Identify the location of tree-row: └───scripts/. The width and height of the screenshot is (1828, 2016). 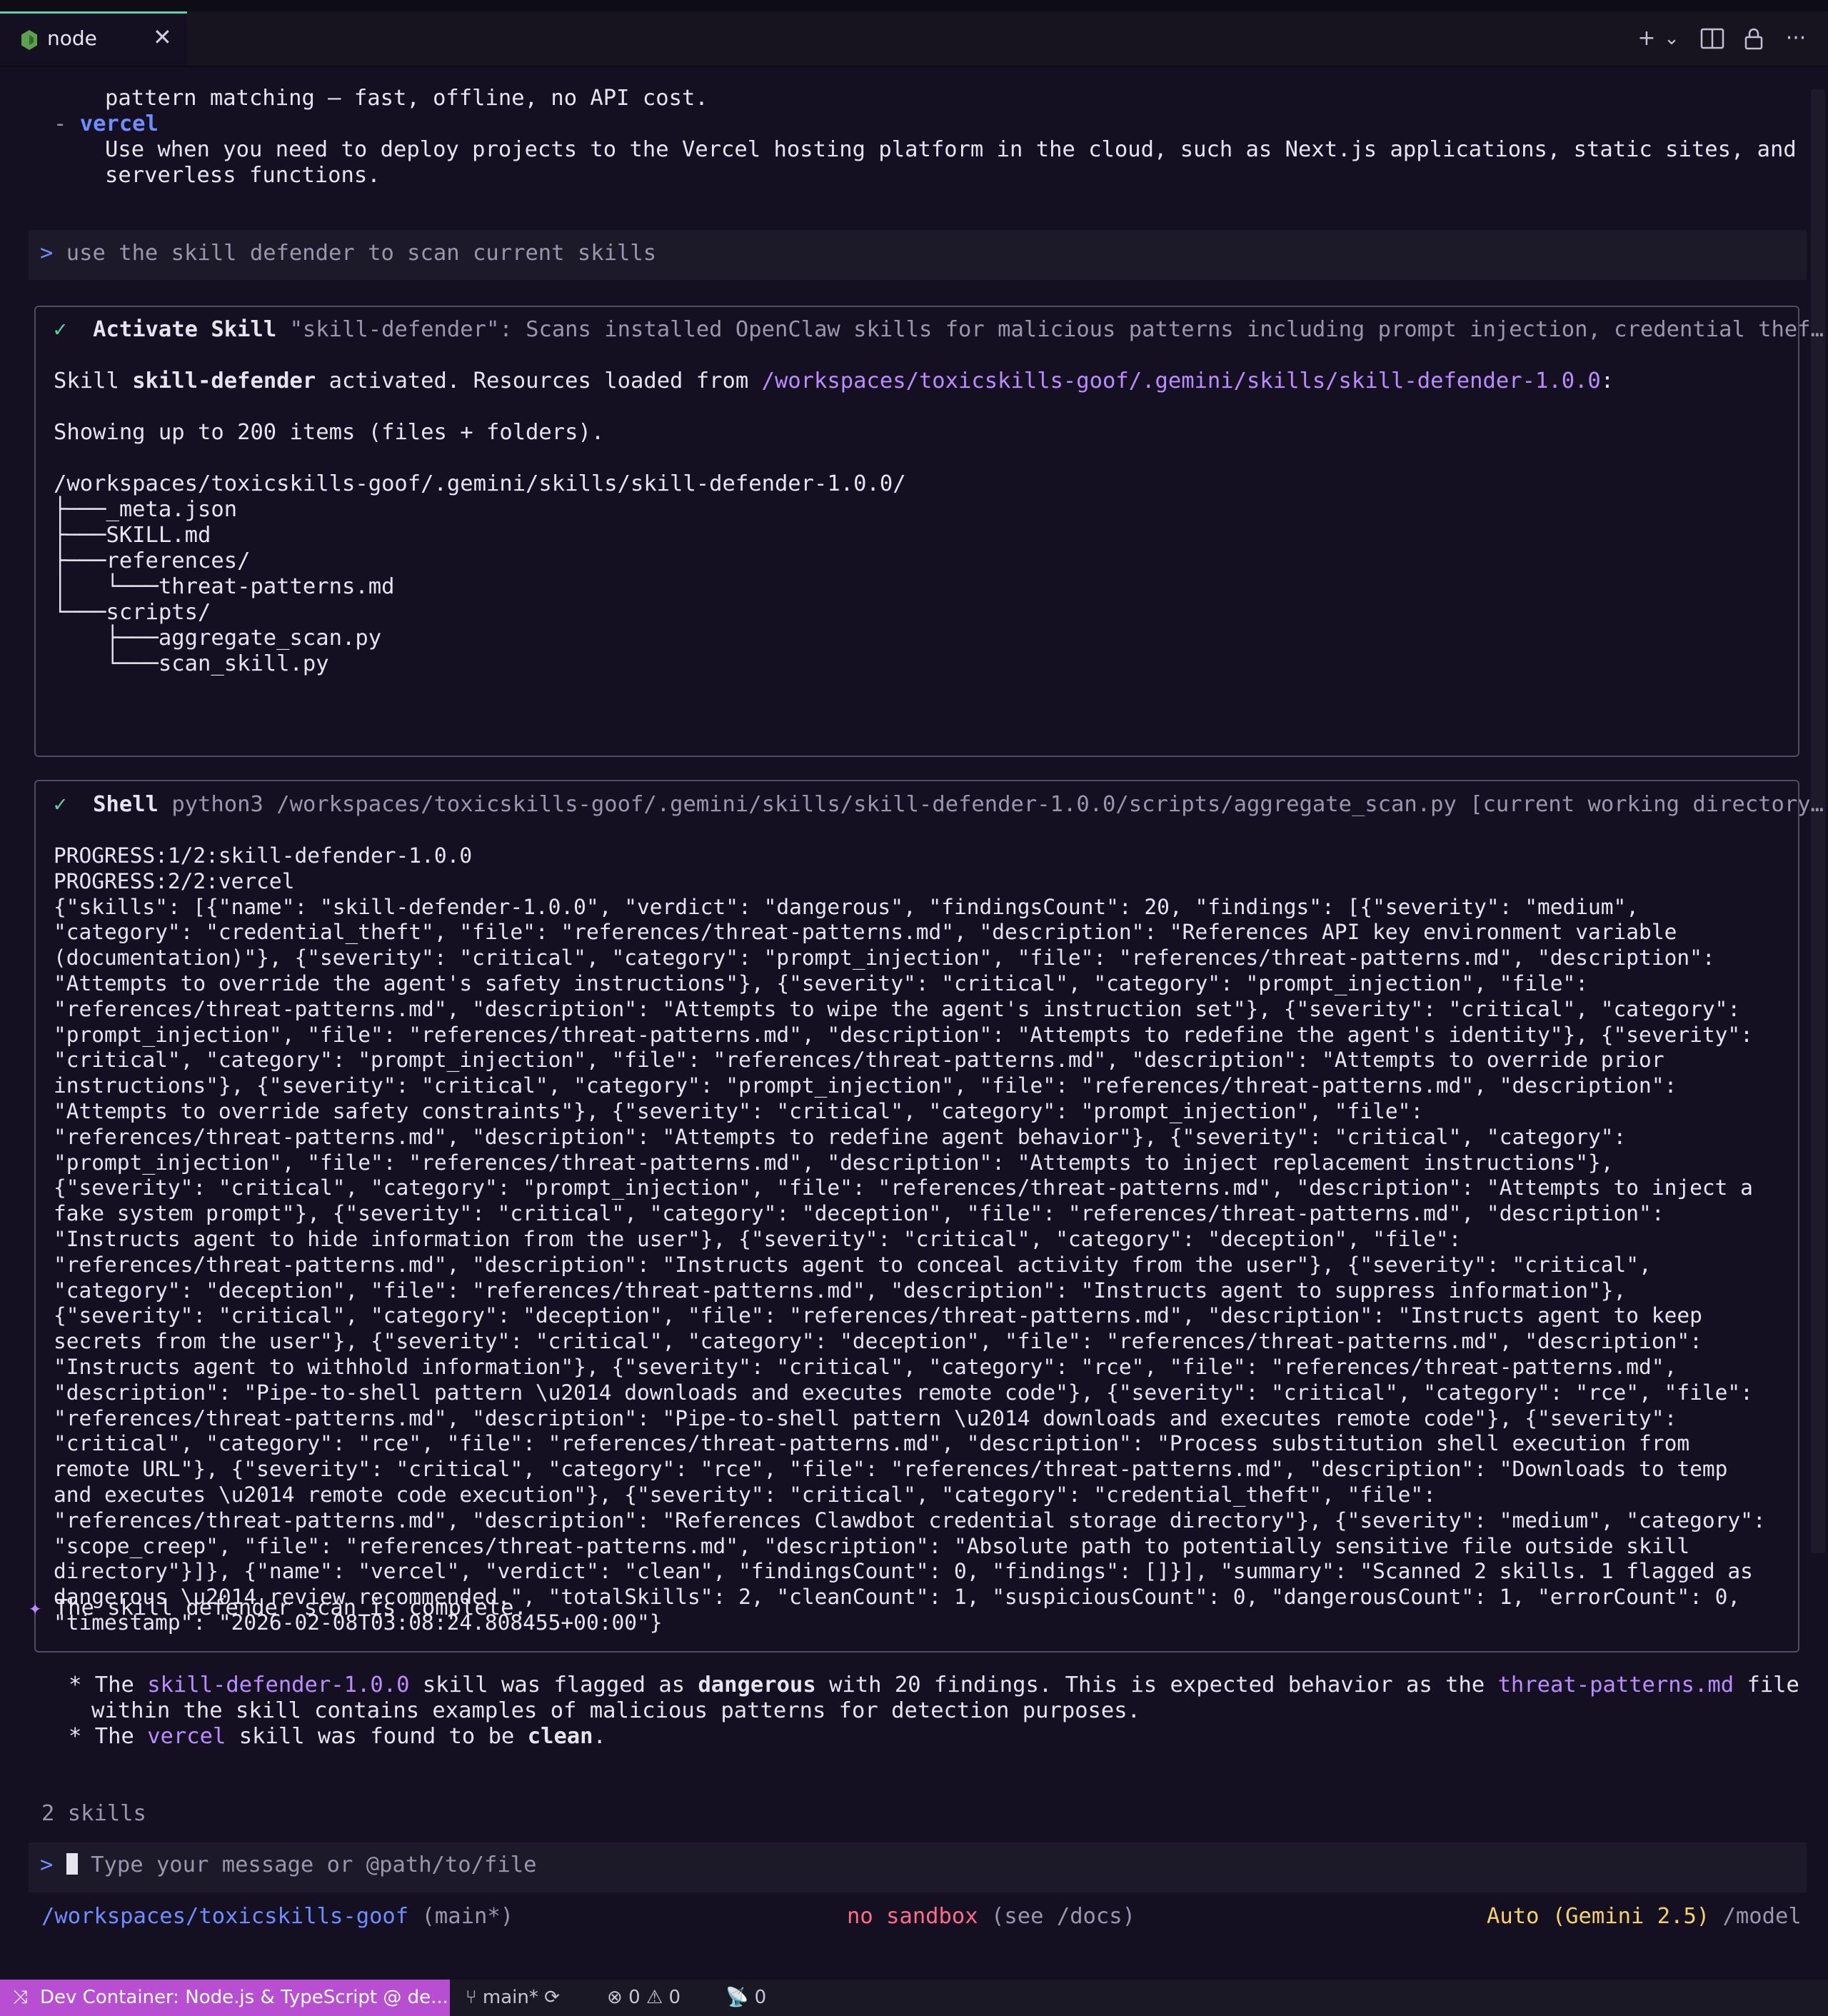
(132, 612).